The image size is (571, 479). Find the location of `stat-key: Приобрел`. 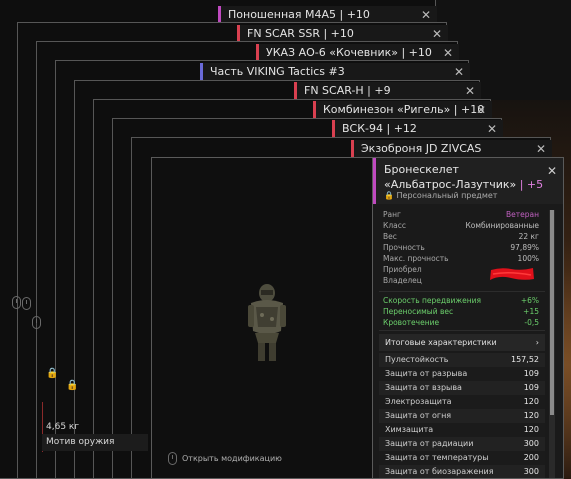

stat-key: Приобрел is located at coordinates (402, 269).